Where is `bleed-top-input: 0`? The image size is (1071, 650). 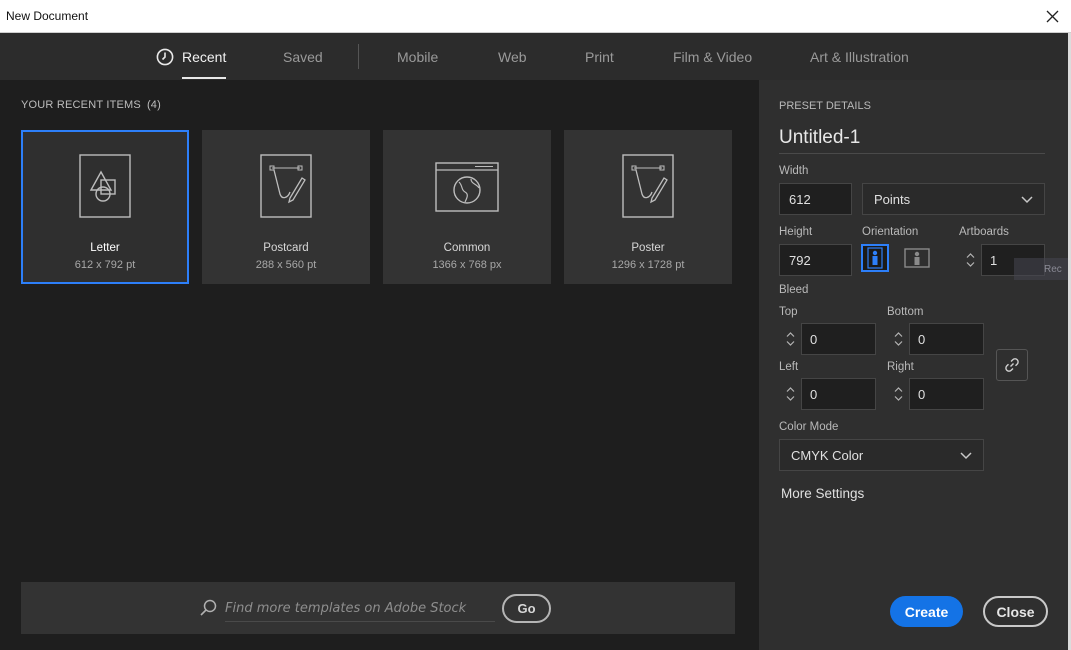
bleed-top-input: 0 is located at coordinates (838, 339).